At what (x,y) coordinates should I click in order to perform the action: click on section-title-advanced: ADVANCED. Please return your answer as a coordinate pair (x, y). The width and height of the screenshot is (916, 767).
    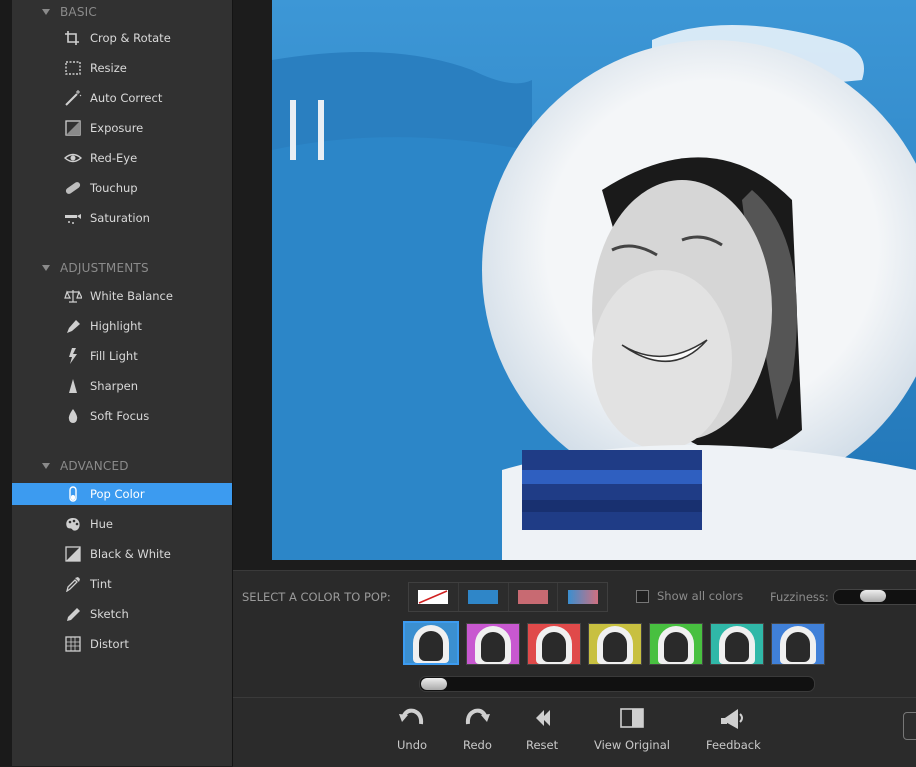
    Looking at the image, I should click on (94, 466).